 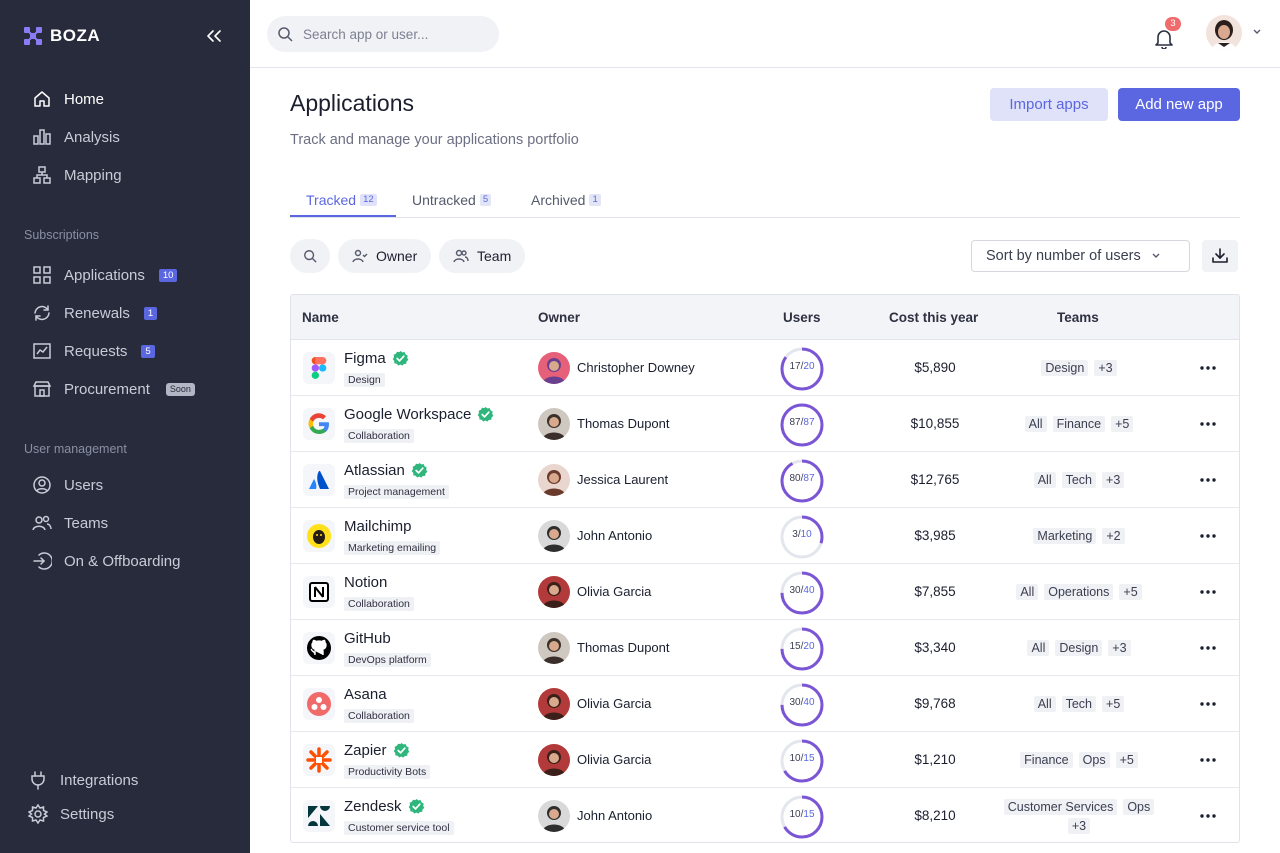 I want to click on sort-dropdown: Sort by number of users, so click(x=1080, y=256).